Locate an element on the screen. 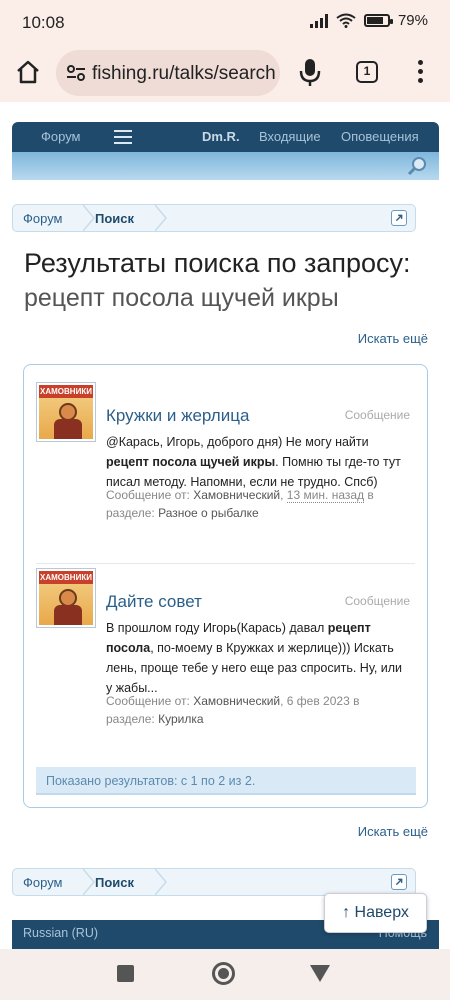 This screenshot has height=1000, width=450. status-icons: 79% is located at coordinates (368, 20).